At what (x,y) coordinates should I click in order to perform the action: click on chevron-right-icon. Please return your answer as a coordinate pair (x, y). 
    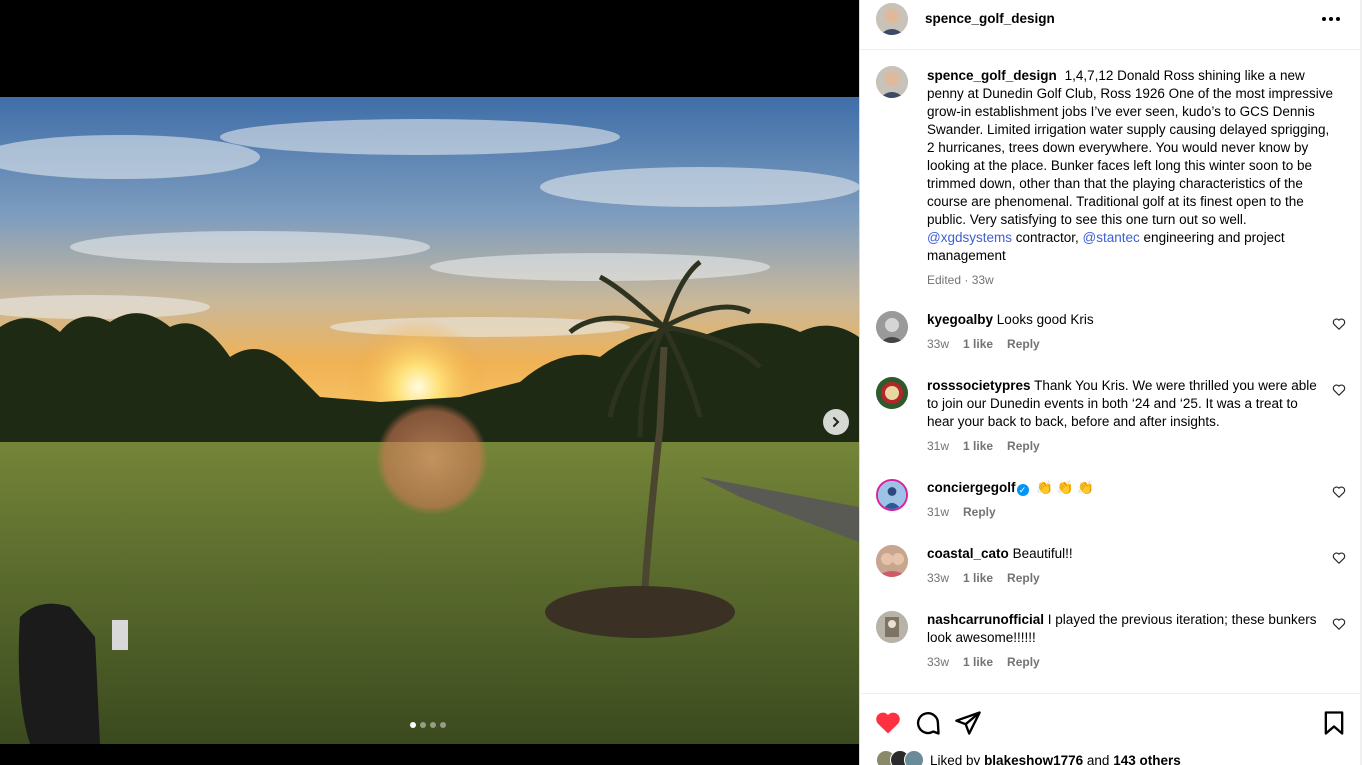
    Looking at the image, I should click on (836, 422).